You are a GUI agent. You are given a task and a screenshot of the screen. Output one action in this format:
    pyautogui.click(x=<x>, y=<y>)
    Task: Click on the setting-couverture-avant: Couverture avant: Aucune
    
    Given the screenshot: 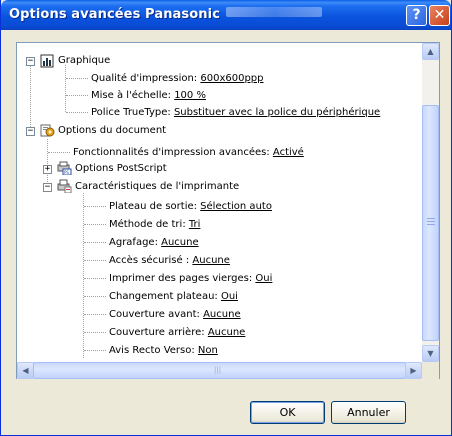 What is the action you would take?
    pyautogui.click(x=175, y=314)
    